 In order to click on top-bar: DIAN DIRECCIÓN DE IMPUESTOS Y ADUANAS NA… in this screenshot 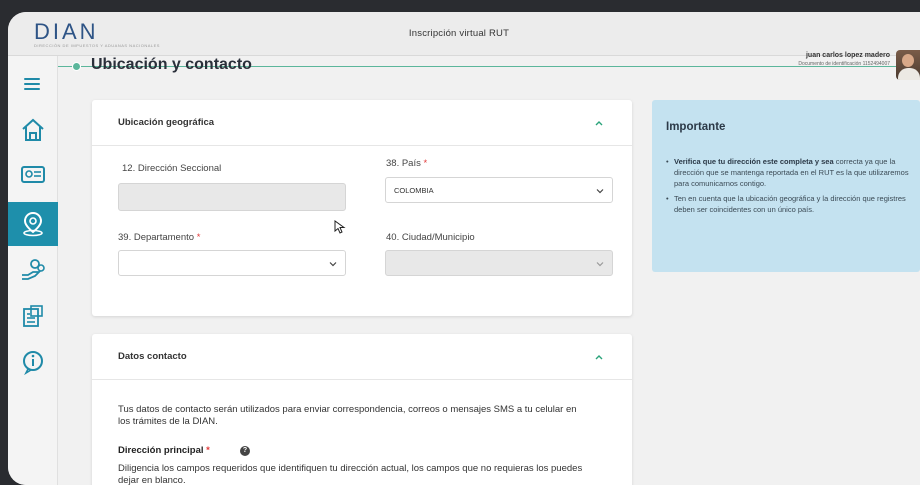, I will do `click(464, 34)`.